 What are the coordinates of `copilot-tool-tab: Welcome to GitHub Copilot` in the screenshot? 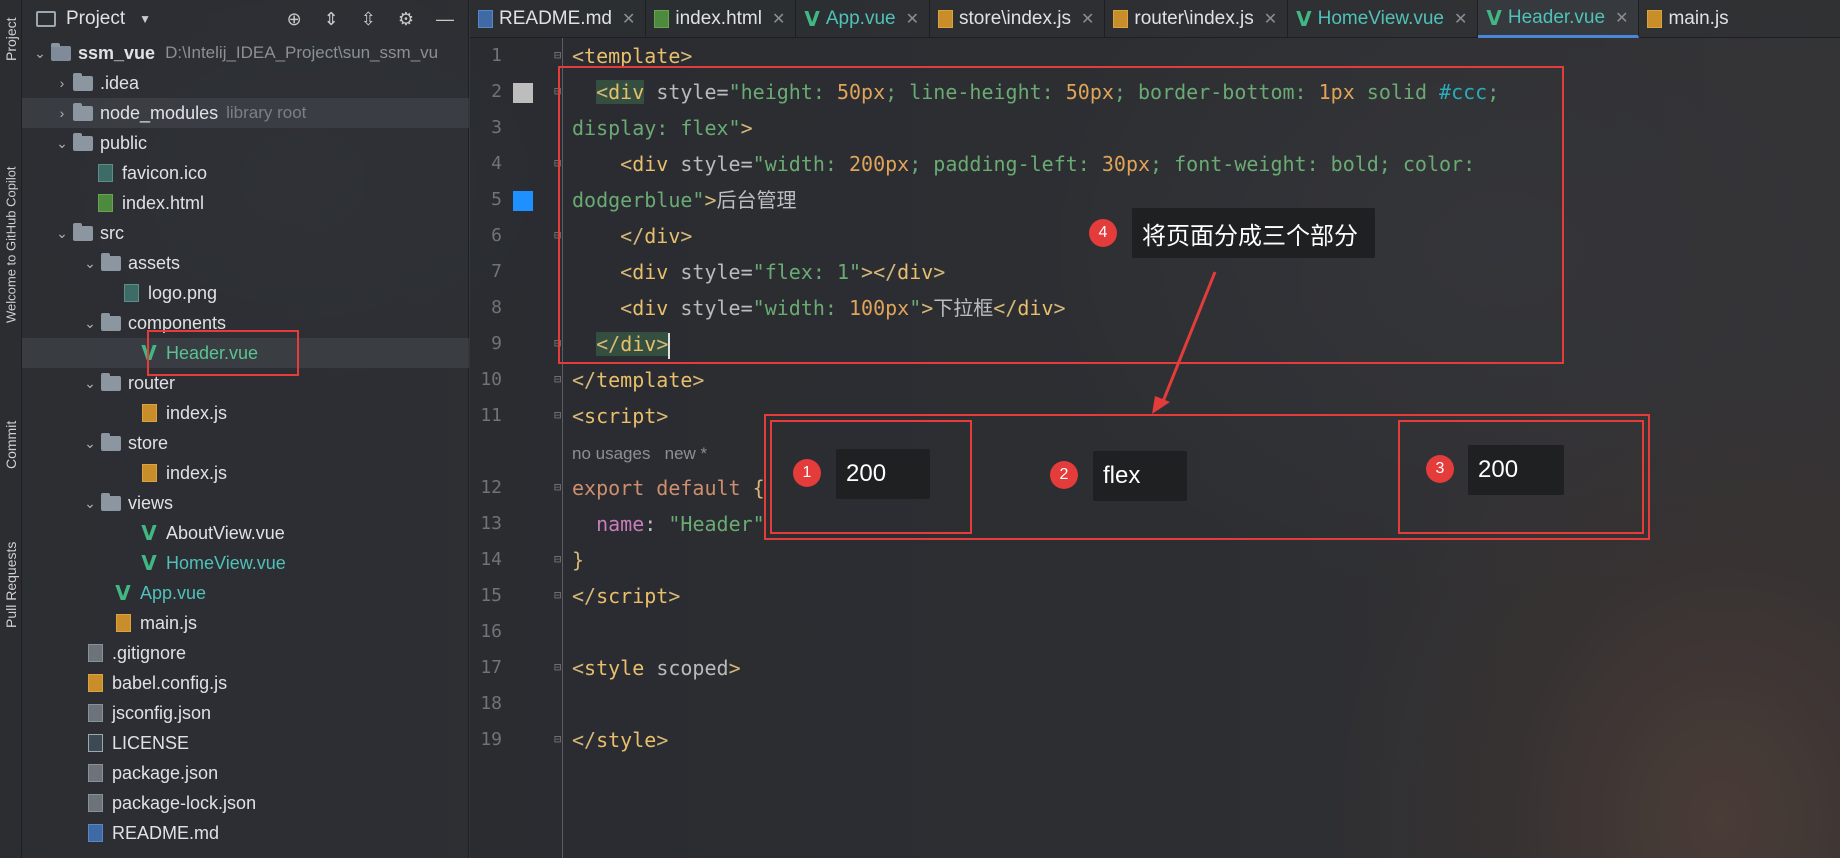 It's located at (11, 245).